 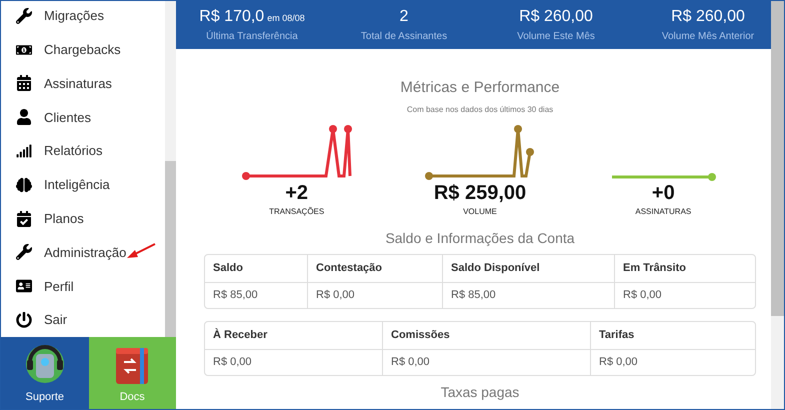 I want to click on menu-item: Chargebacks, so click(x=82, y=50).